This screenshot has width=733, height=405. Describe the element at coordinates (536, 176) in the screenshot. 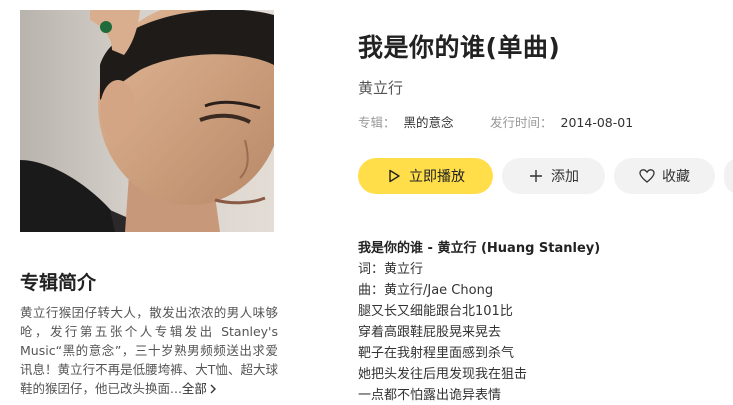

I see `plus-icon` at that location.